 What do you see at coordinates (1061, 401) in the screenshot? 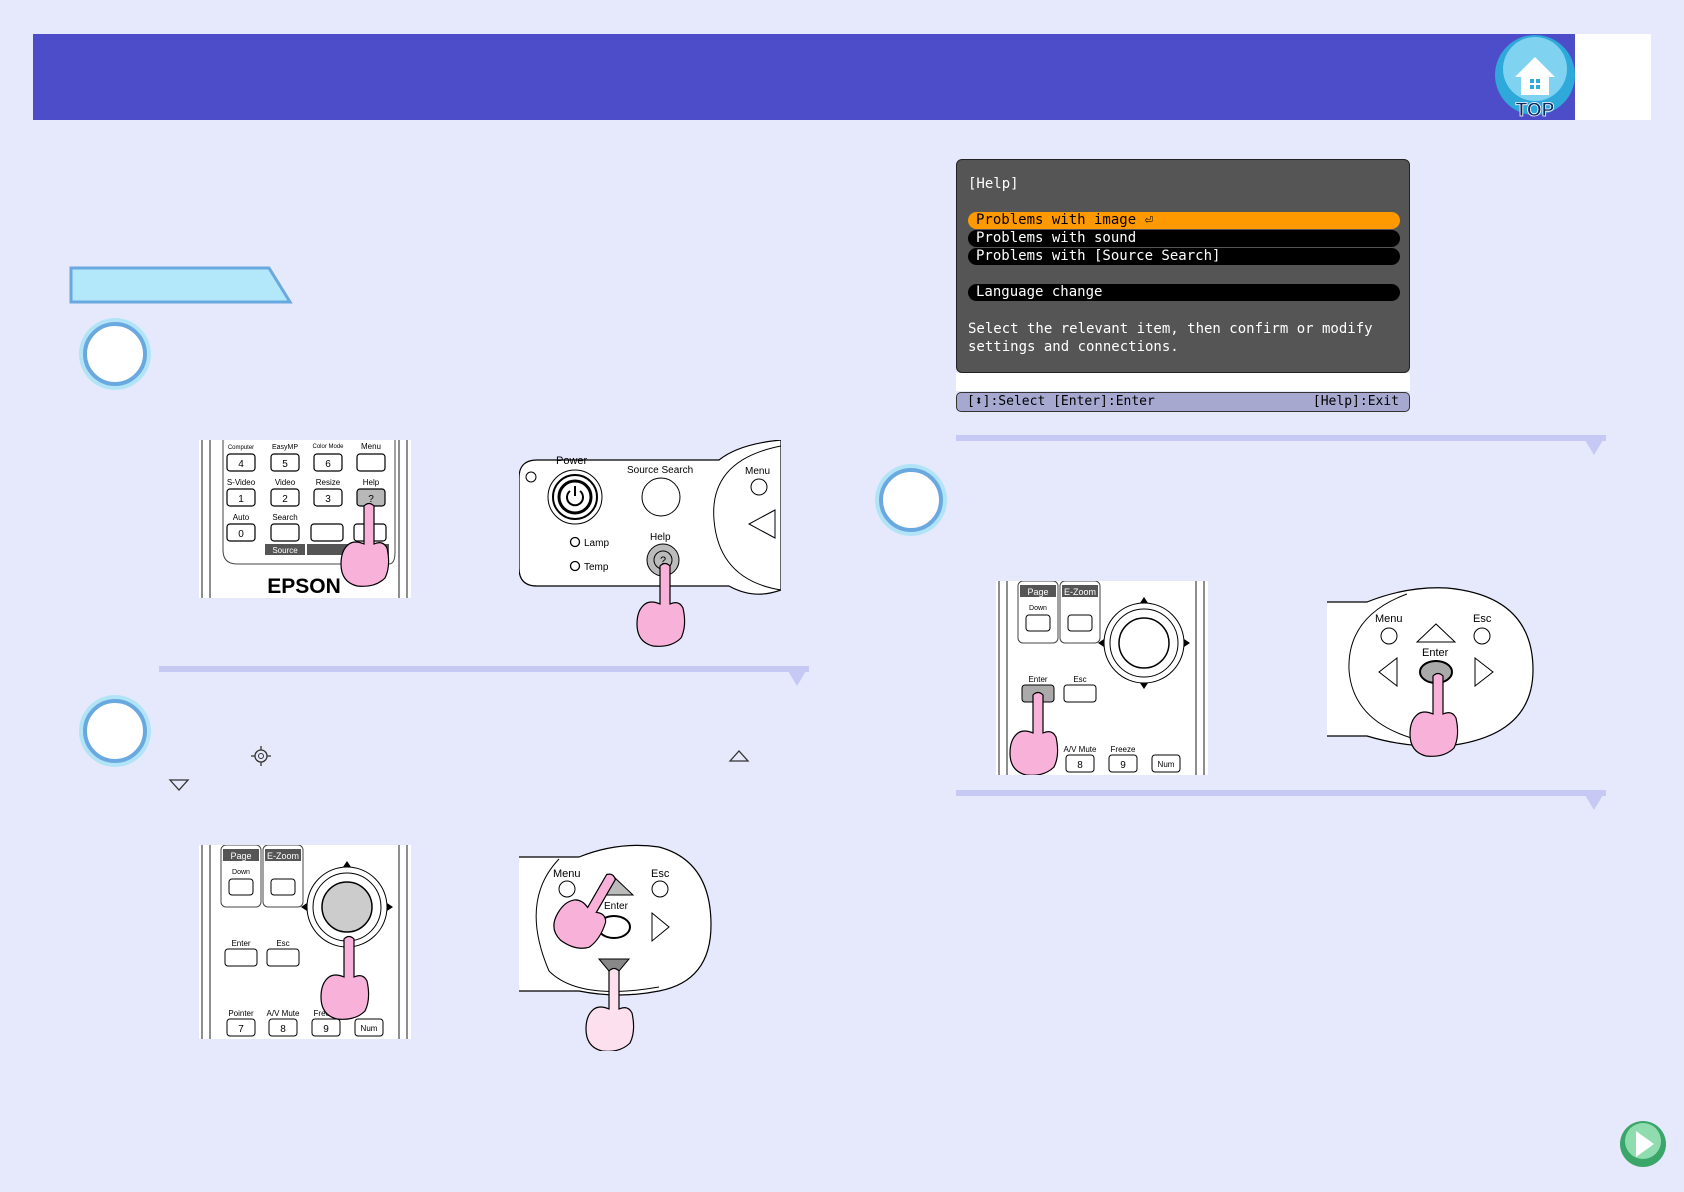
I see `footer-left: [⬍]:Select [Enter]:Enter` at bounding box center [1061, 401].